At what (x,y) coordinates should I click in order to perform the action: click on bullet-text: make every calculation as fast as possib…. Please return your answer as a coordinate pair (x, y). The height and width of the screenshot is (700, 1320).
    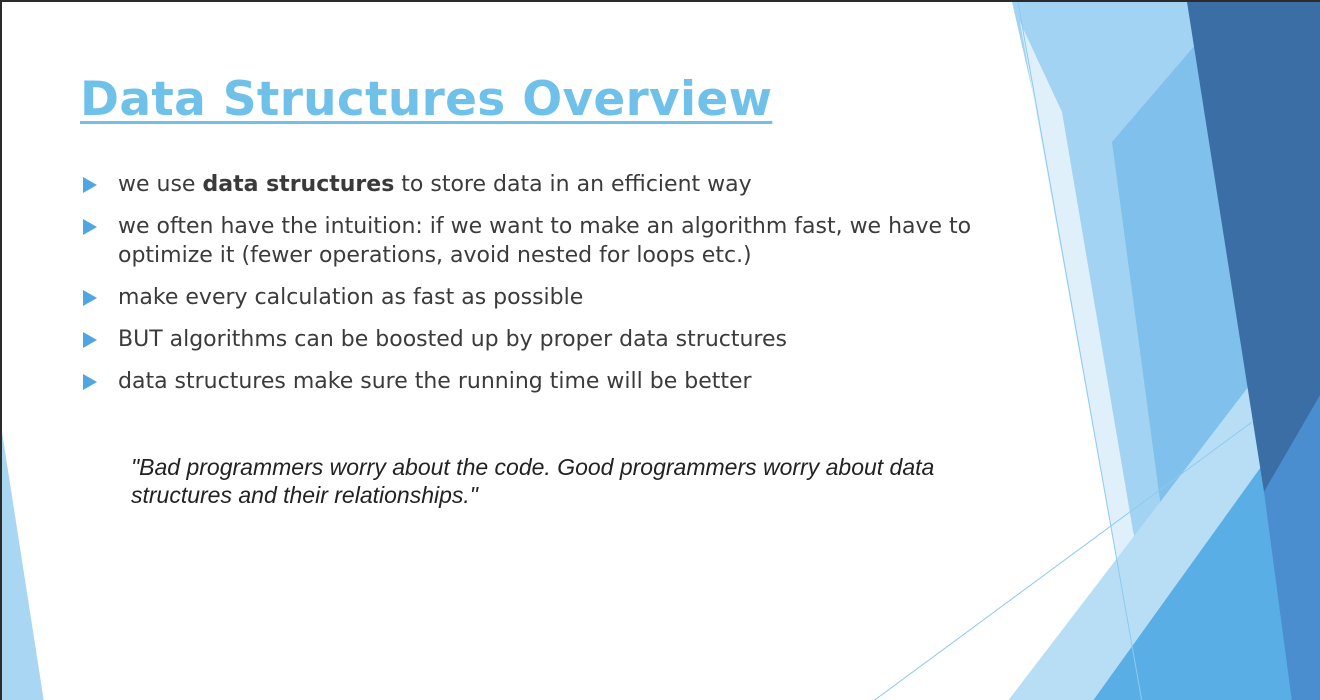
    Looking at the image, I should click on (351, 297).